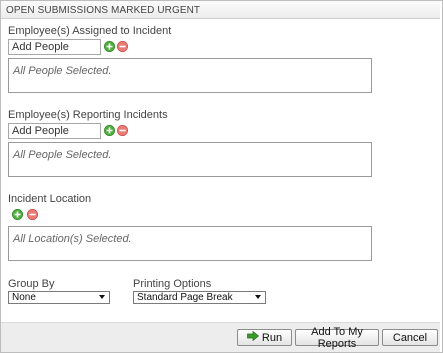 The width and height of the screenshot is (443, 353). Describe the element at coordinates (50, 199) in the screenshot. I see `location-label: Incident Location` at that location.